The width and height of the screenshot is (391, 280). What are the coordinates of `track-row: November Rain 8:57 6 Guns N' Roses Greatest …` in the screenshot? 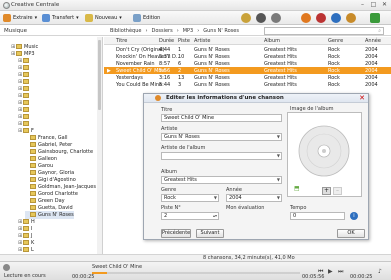 It's located at (247, 63).